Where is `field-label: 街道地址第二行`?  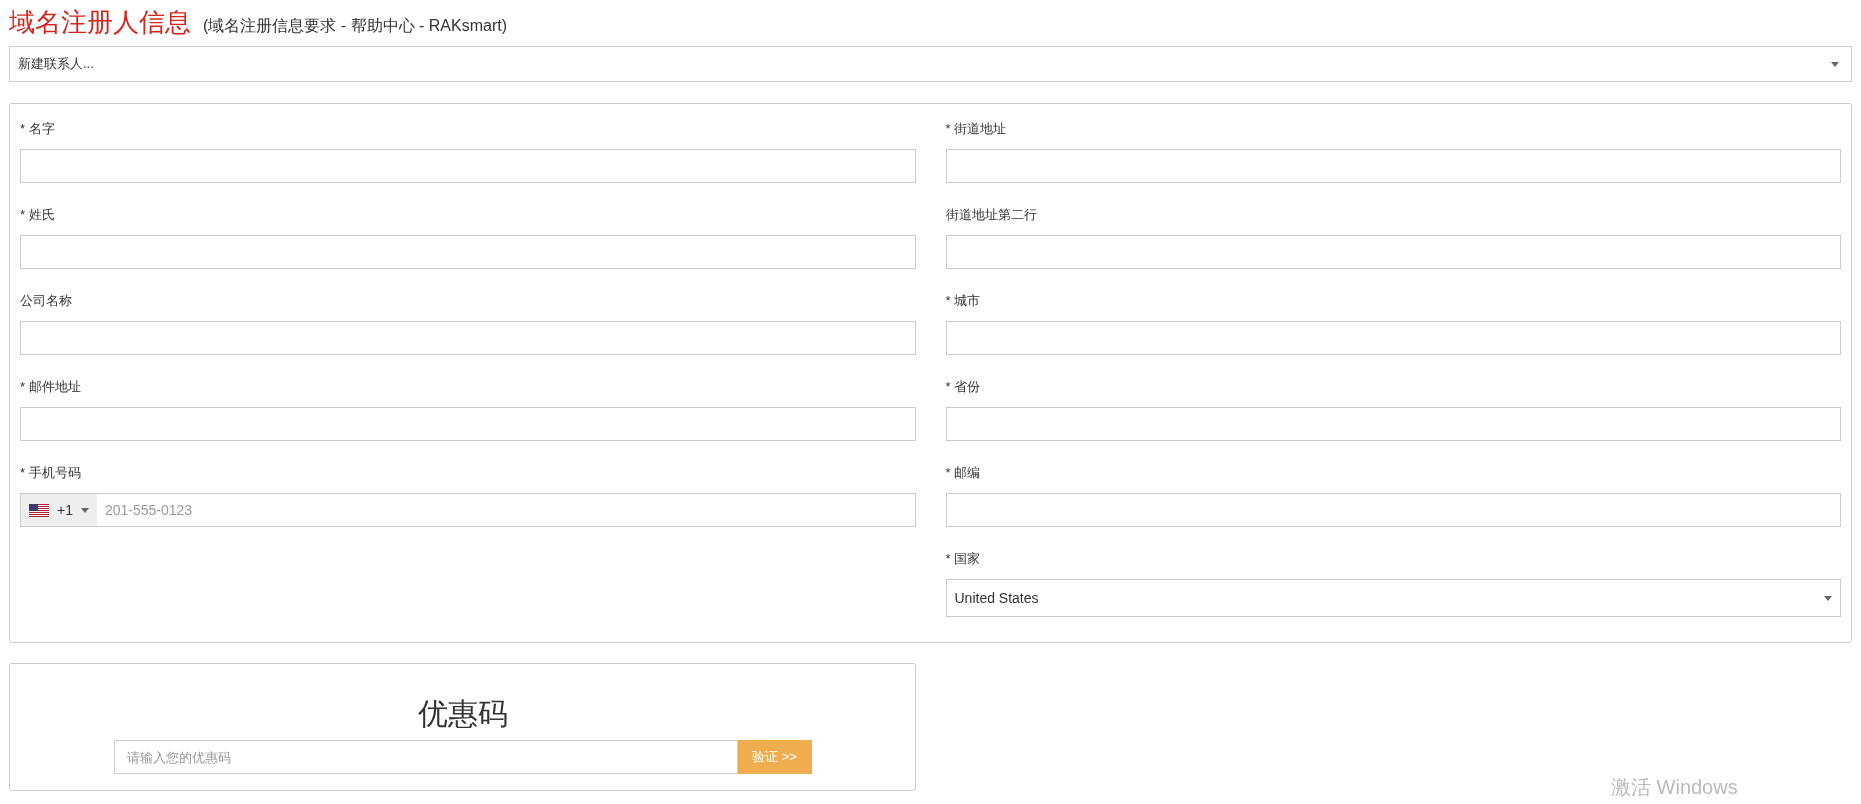 field-label: 街道地址第二行 is located at coordinates (991, 215).